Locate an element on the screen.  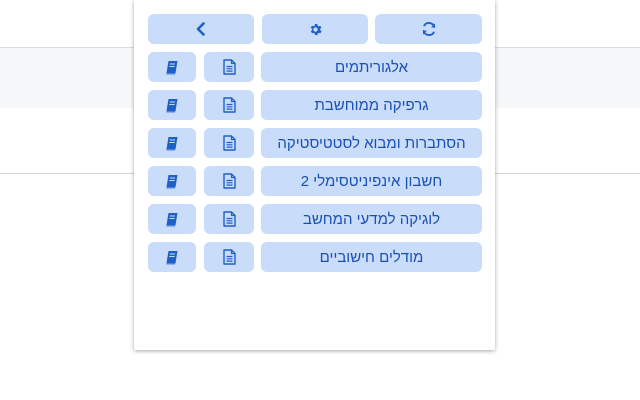
course-button: הסתברות ומבוא לסטטיסטיקה is located at coordinates (371, 143).